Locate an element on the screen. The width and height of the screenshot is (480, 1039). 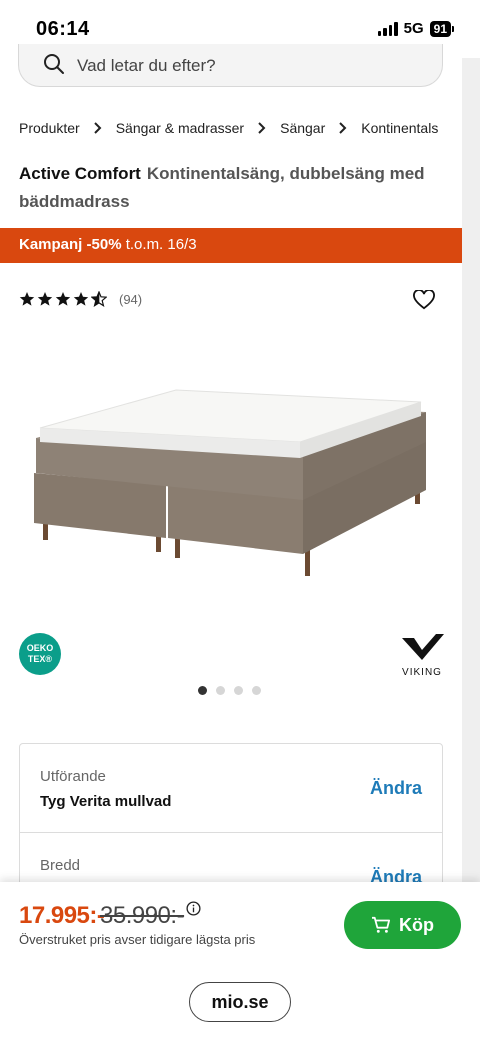
oeko-line2: TEX® is located at coordinates (40, 659).